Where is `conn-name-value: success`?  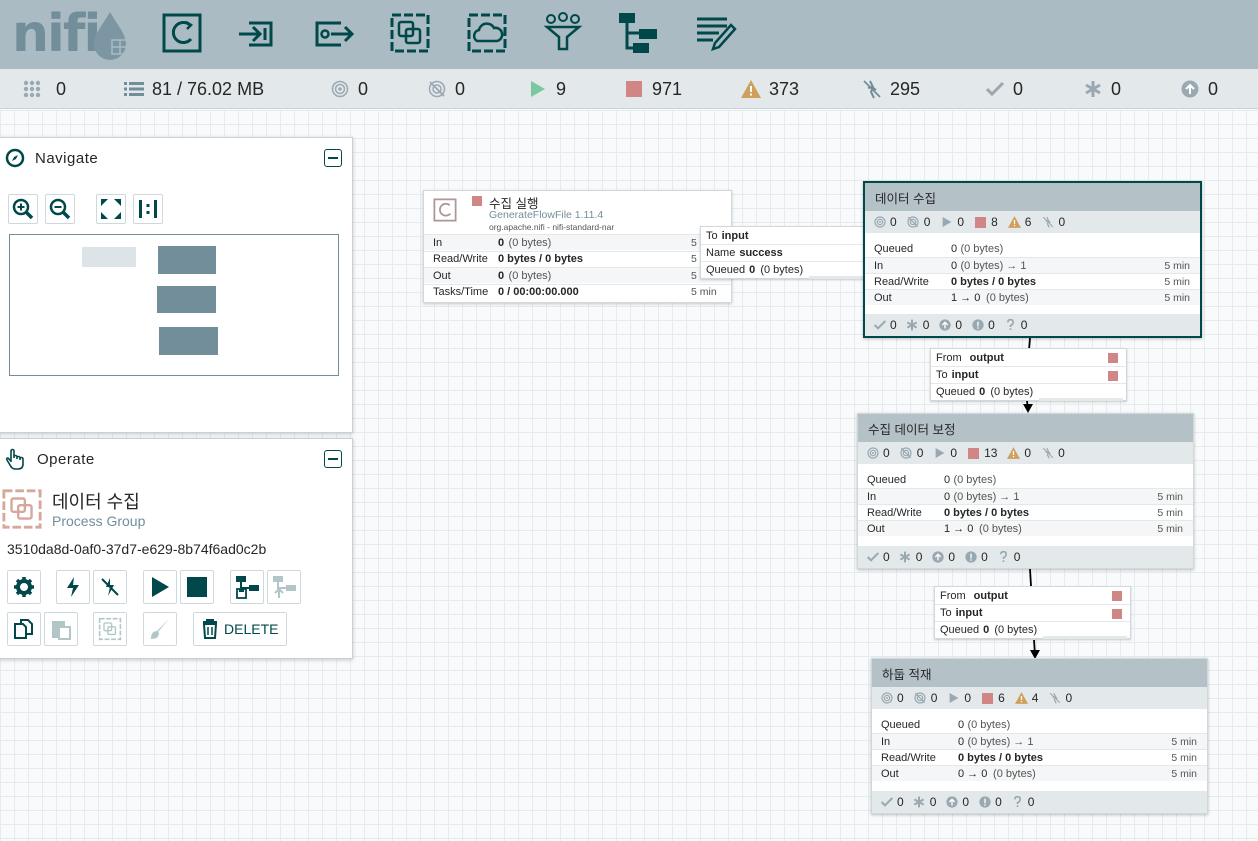 conn-name-value: success is located at coordinates (761, 253).